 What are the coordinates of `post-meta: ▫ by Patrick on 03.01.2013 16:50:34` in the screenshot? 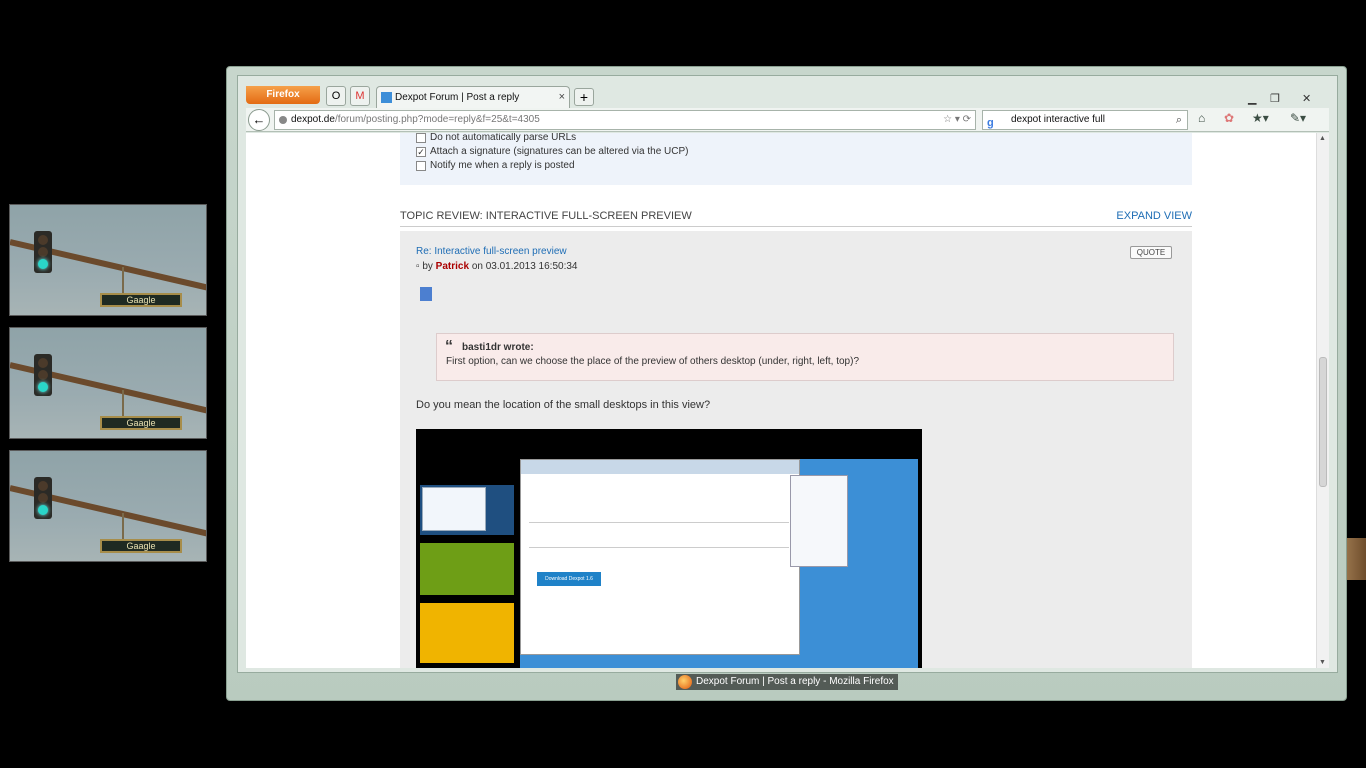 It's located at (496, 266).